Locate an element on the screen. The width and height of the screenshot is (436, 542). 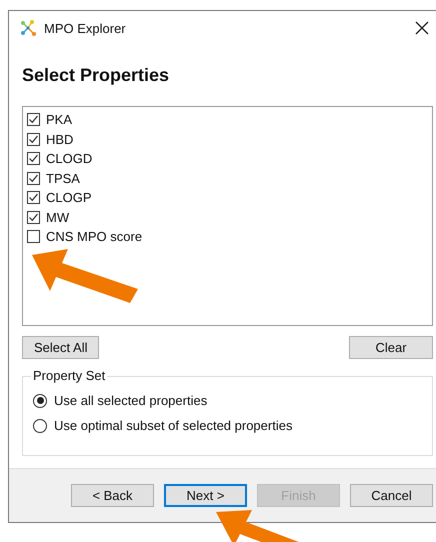
close-icon is located at coordinates (422, 28).